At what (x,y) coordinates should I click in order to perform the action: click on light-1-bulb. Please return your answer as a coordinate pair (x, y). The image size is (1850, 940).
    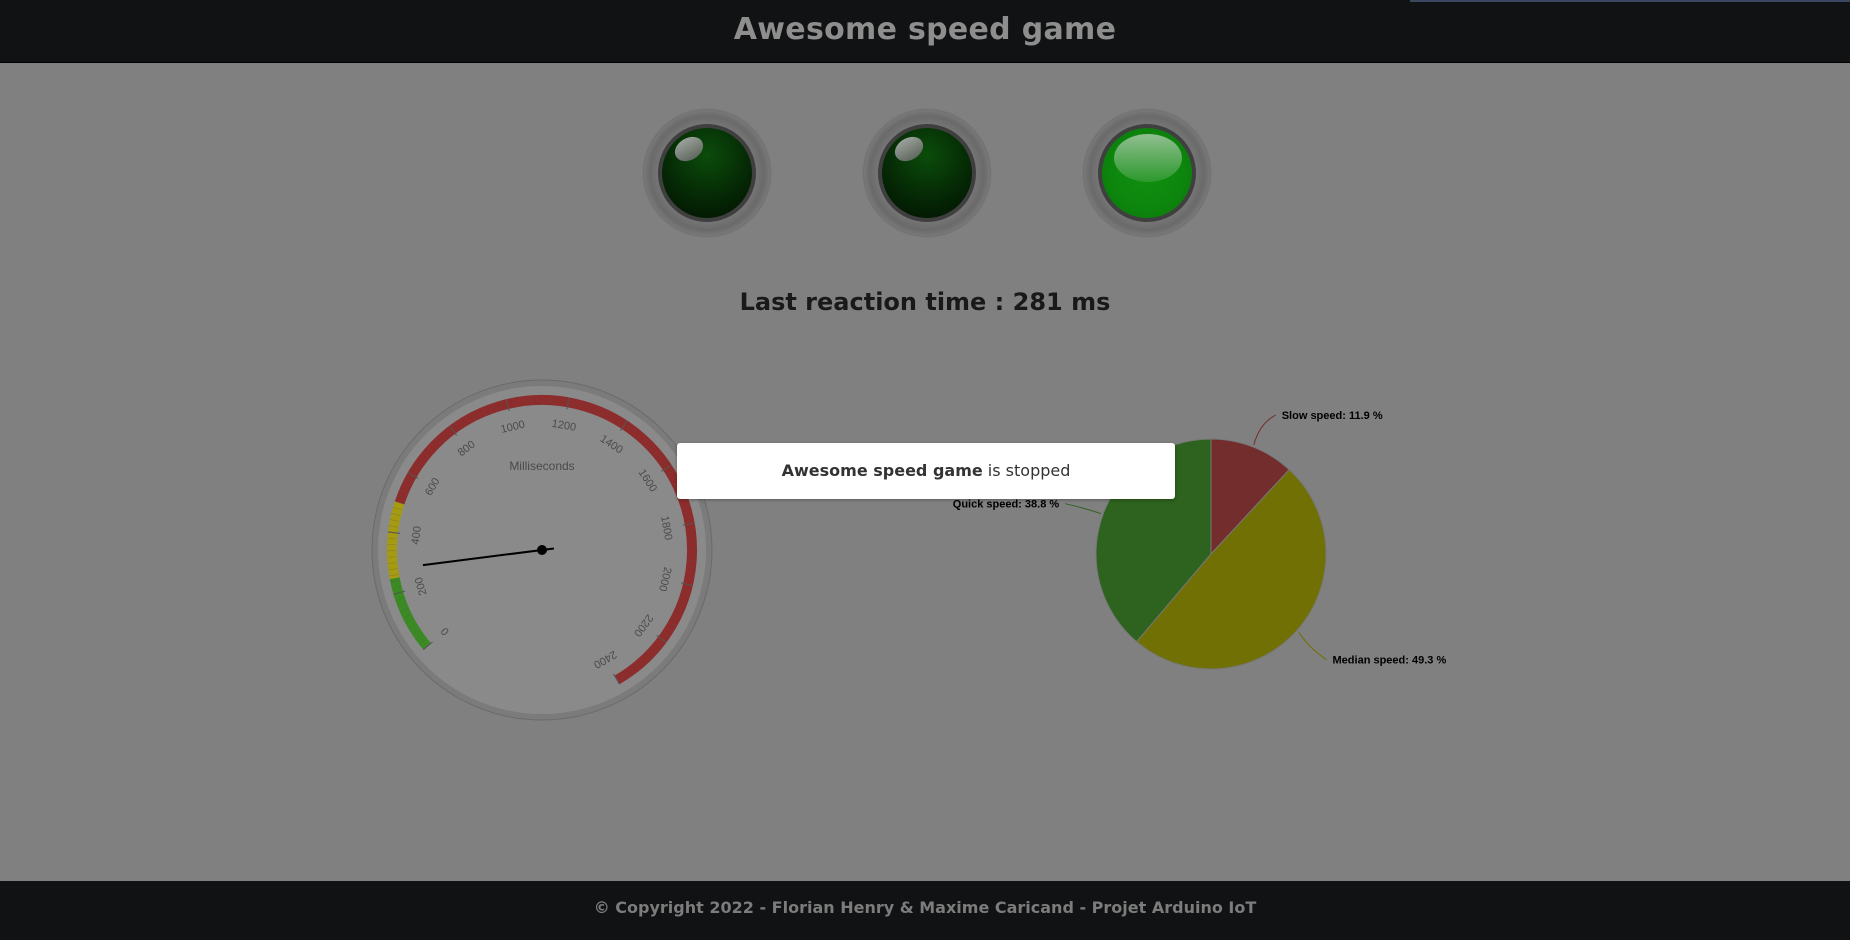
    Looking at the image, I should click on (707, 173).